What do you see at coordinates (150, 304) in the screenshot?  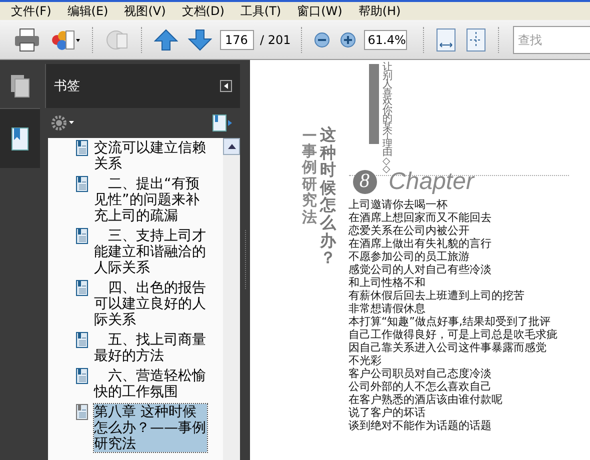 I see `bookmark-item: 四、出色的报告可以建立良好的人际关系` at bounding box center [150, 304].